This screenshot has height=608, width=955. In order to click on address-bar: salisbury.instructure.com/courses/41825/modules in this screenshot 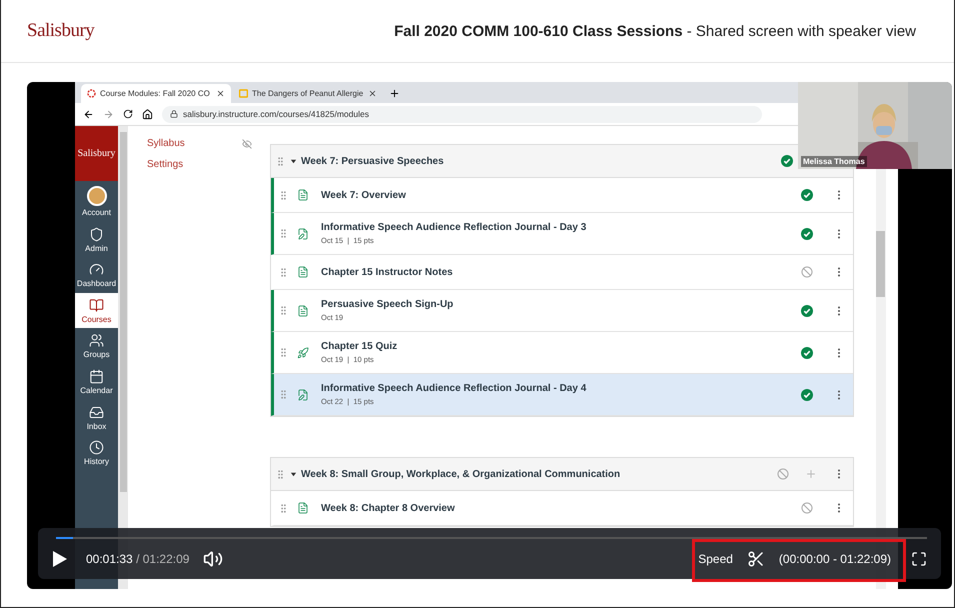, I will do `click(462, 114)`.